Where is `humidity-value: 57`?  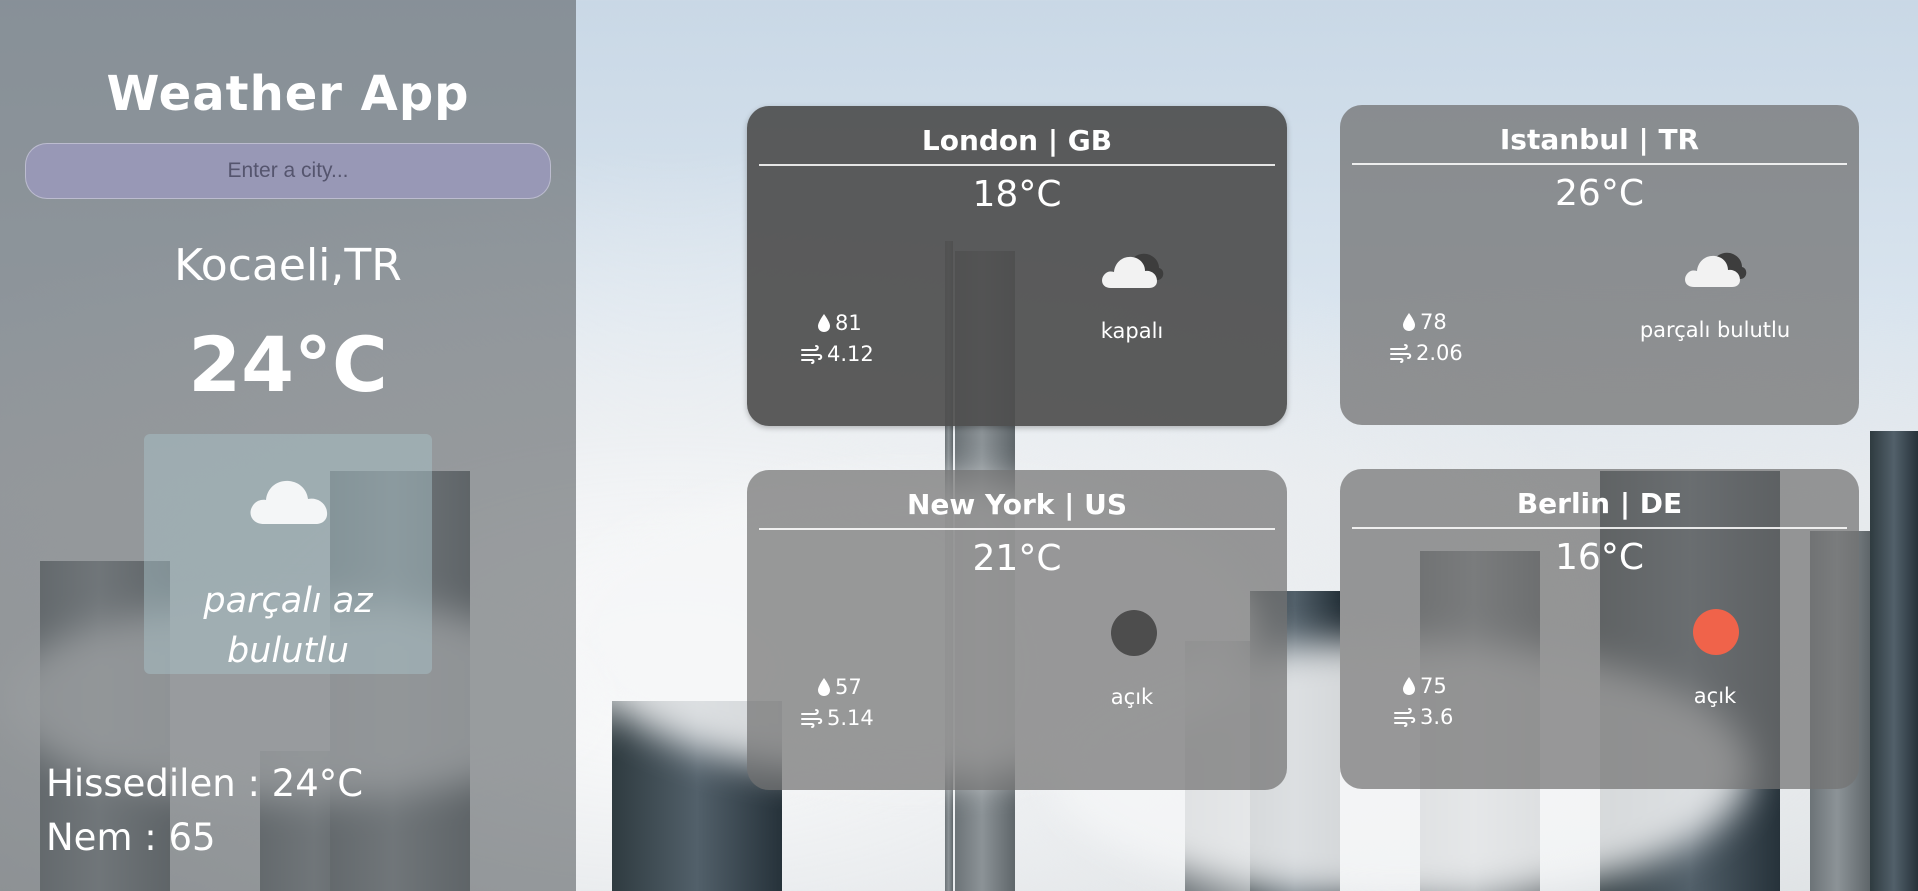
humidity-value: 57 is located at coordinates (848, 687).